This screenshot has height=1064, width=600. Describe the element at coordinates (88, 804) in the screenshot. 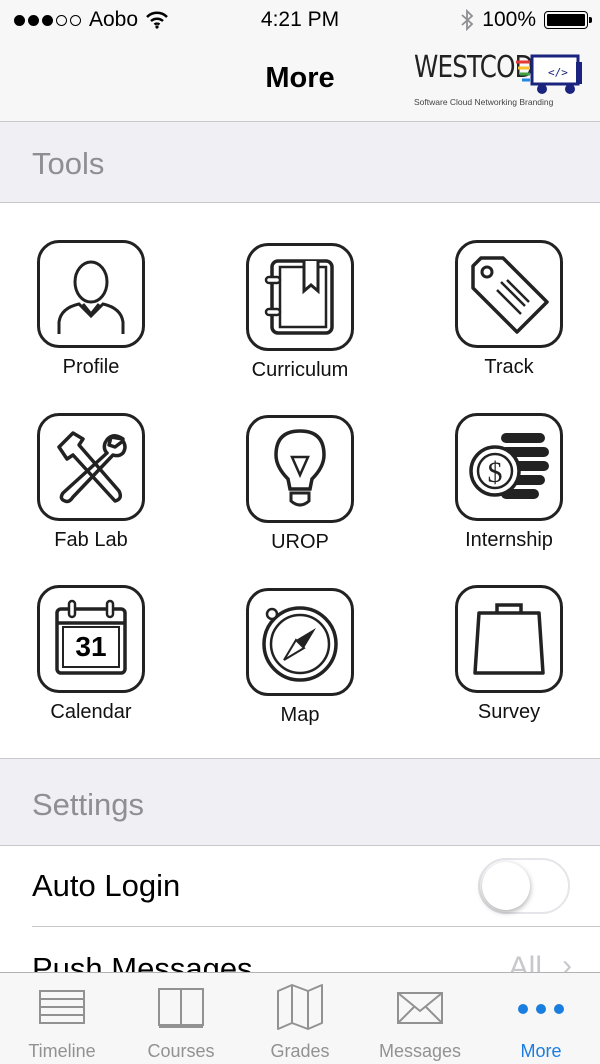

I see `settings-header-label: Settings` at that location.